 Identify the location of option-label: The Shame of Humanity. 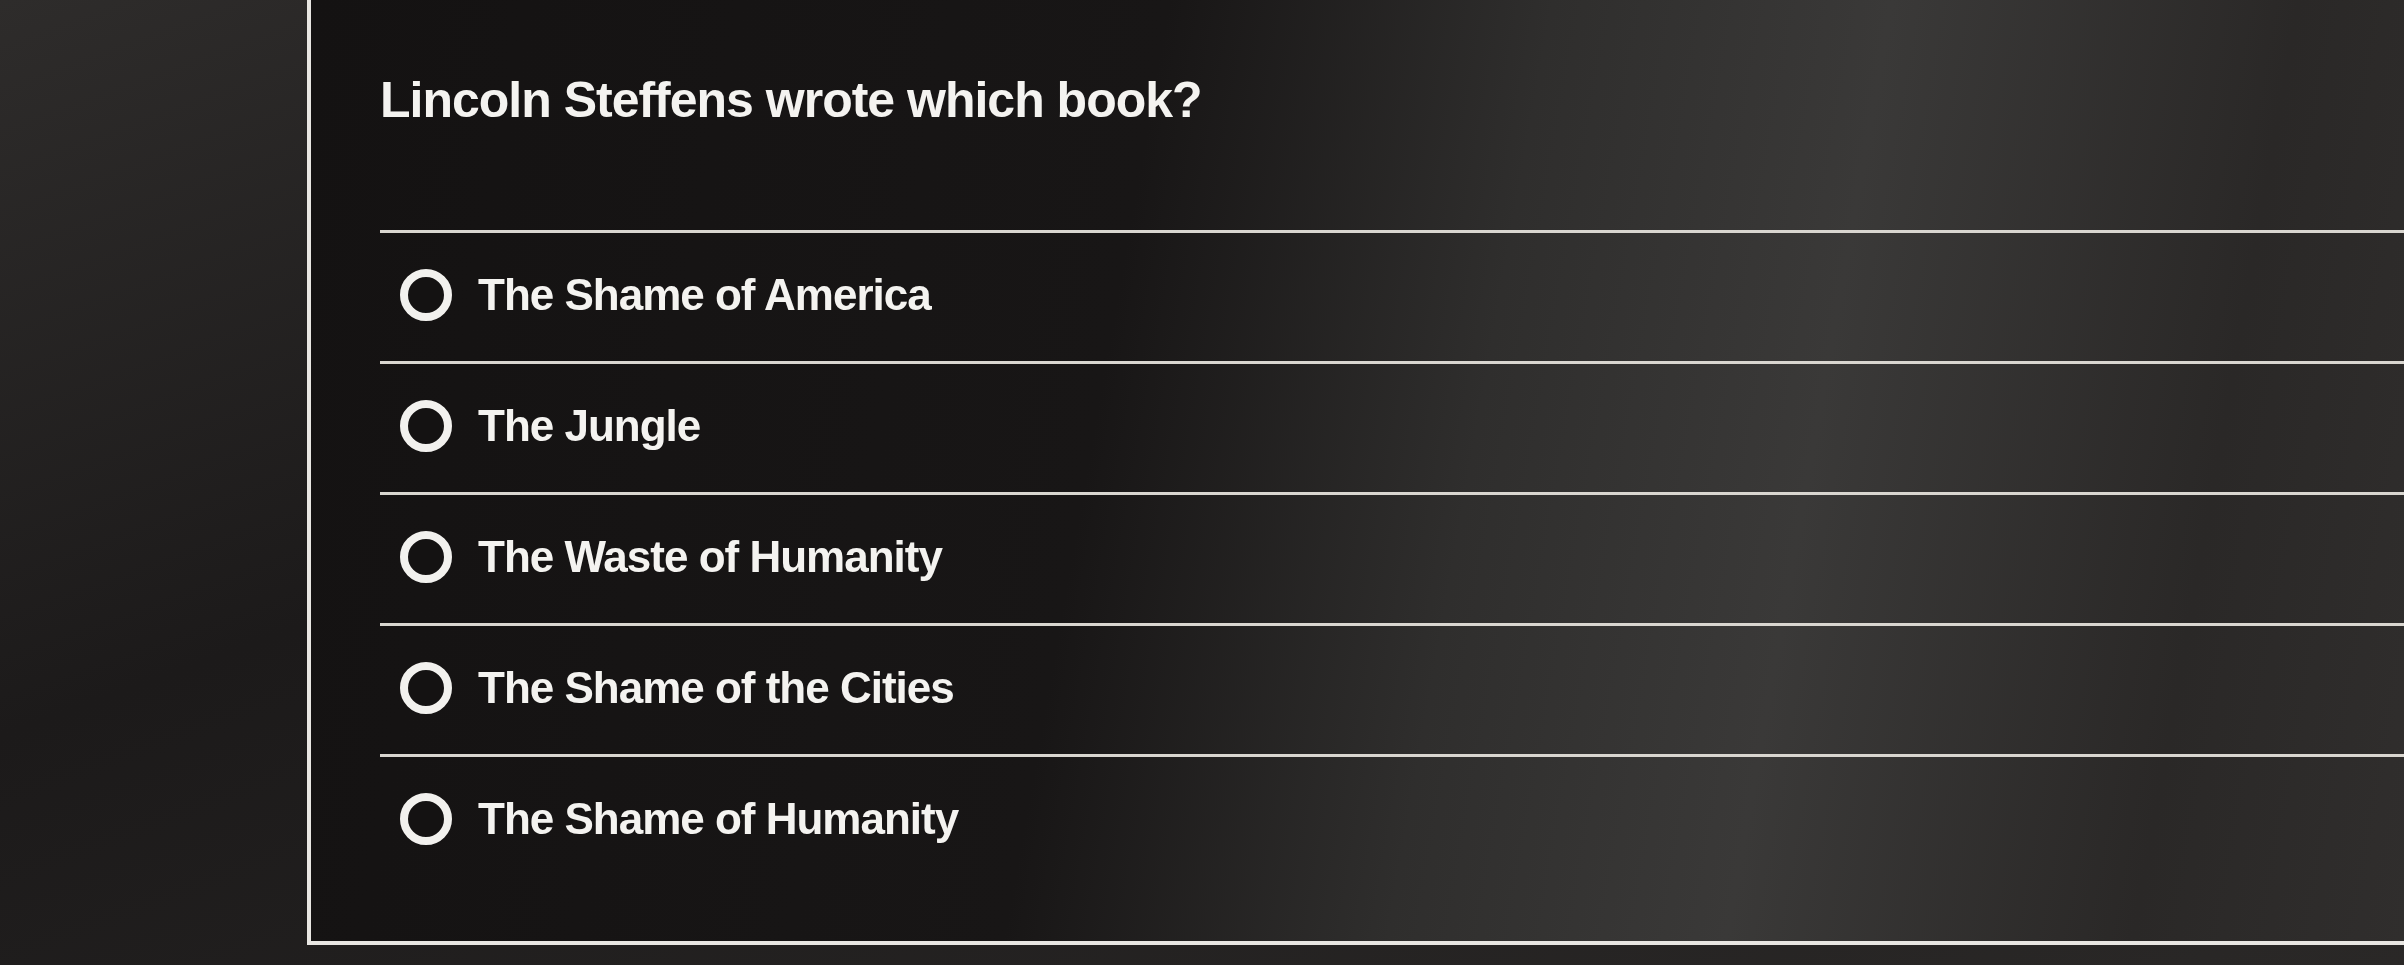
(718, 819).